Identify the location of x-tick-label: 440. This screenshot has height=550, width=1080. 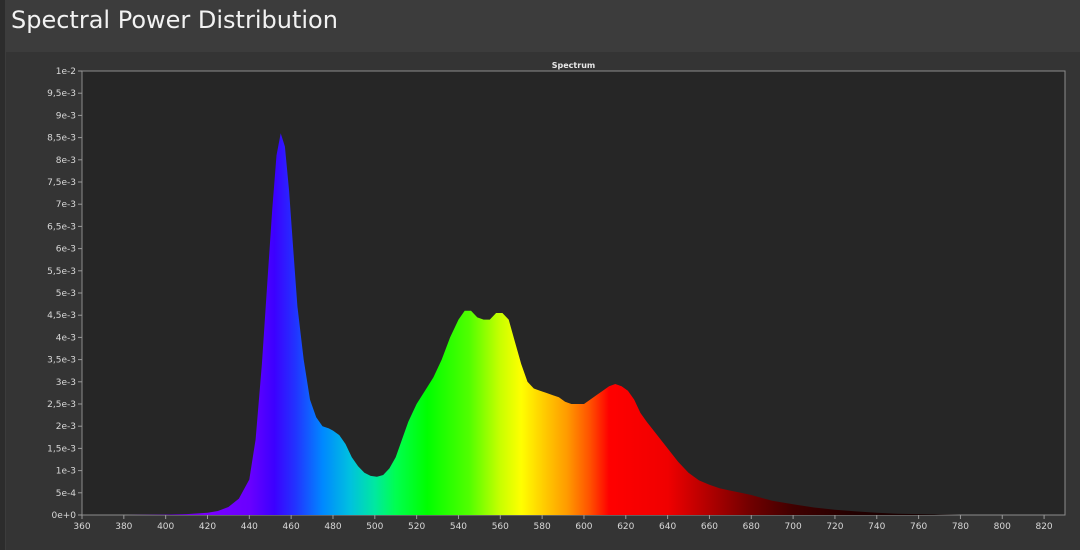
(249, 527).